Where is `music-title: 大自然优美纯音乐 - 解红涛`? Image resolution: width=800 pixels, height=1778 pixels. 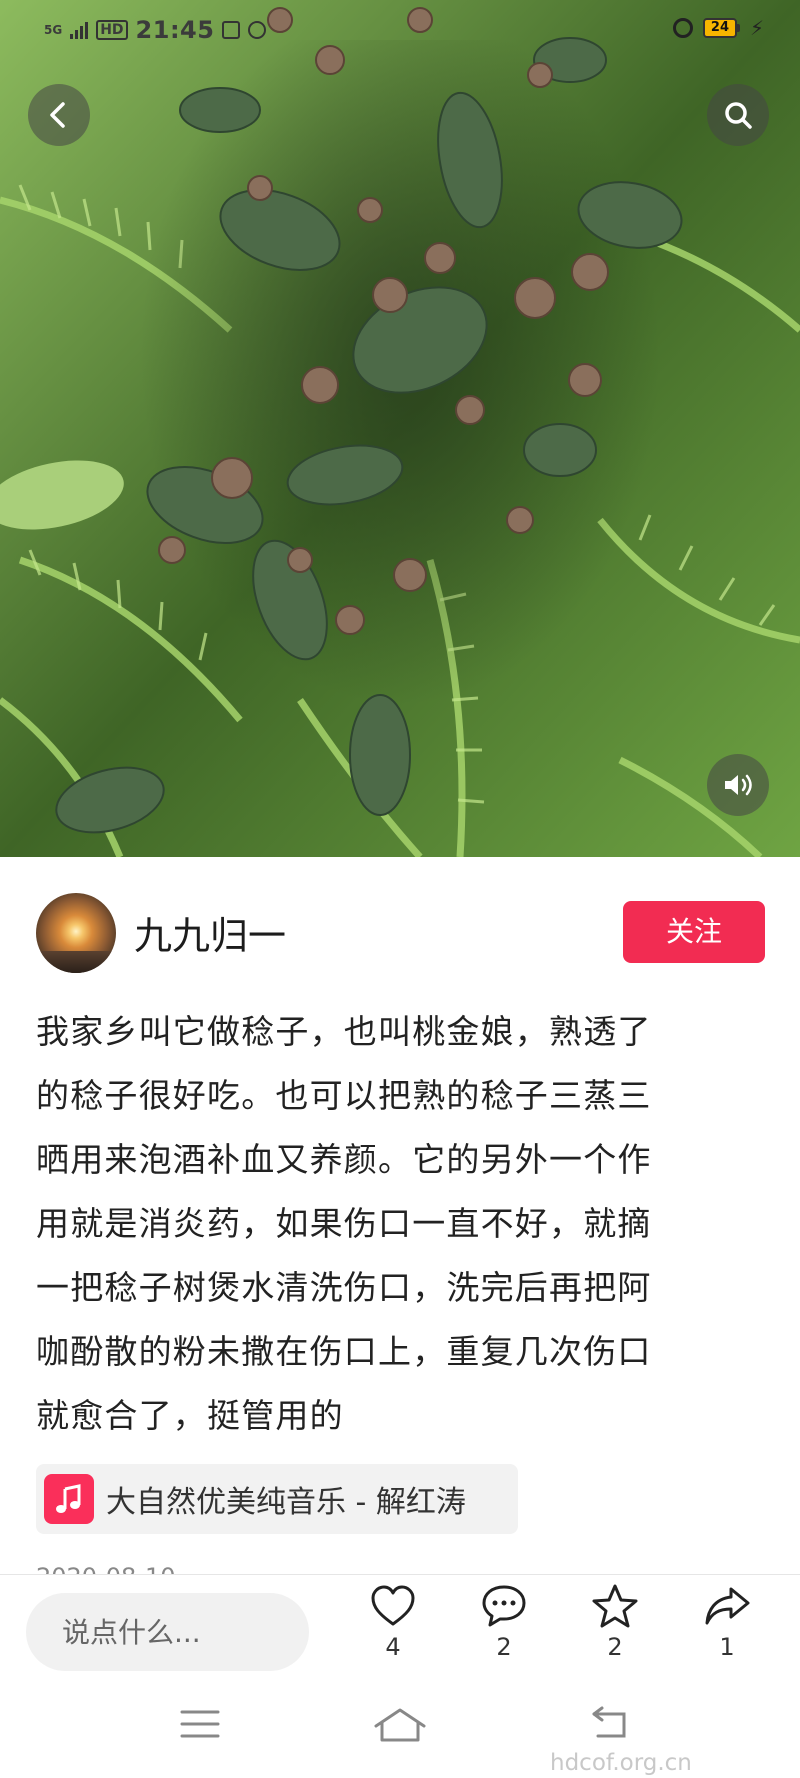
music-title: 大自然优美纯音乐 - 解红涛 is located at coordinates (286, 1502).